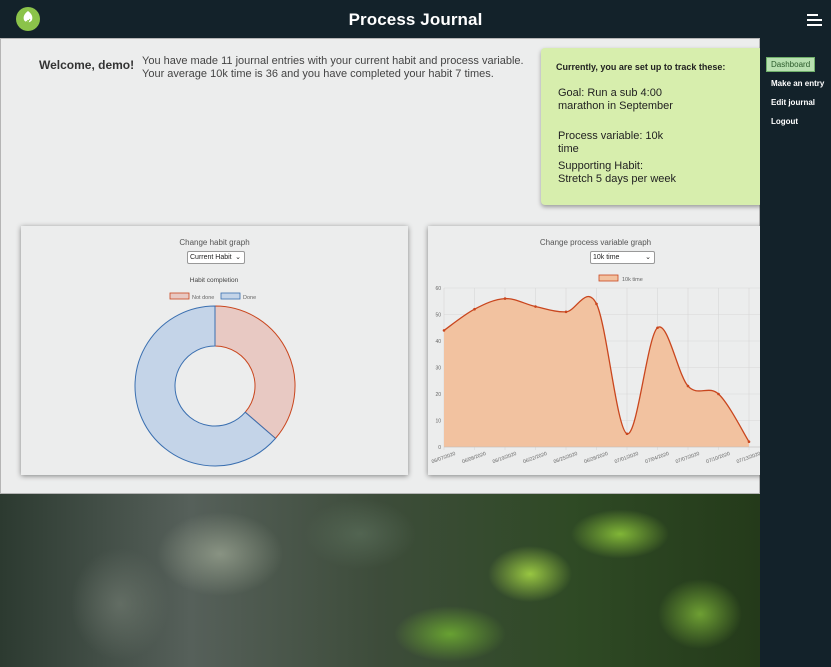 This screenshot has height=667, width=831. Describe the element at coordinates (87, 65) in the screenshot. I see `welcome-greeting: Welcome, demo!` at that location.